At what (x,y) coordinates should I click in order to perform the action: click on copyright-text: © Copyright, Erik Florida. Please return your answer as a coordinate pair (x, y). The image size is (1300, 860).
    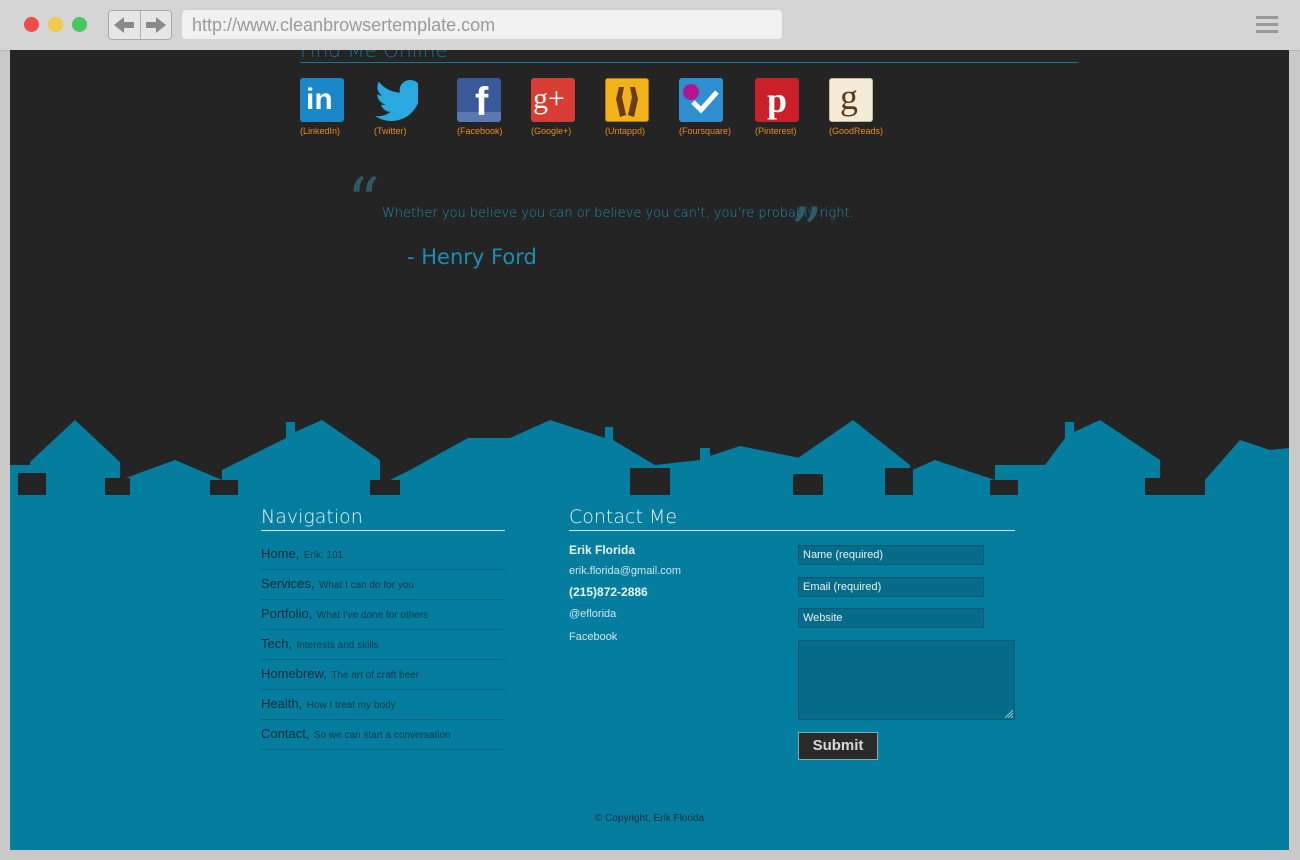
    Looking at the image, I should click on (649, 818).